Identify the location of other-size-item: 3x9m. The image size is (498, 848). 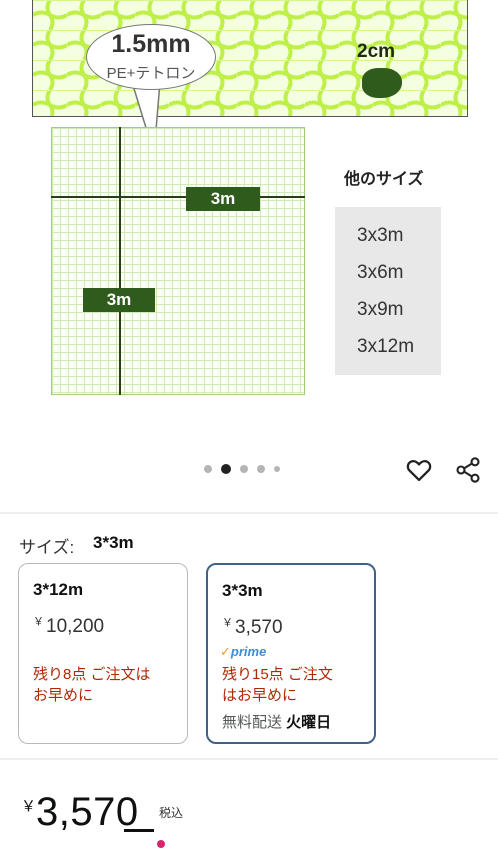
(380, 309).